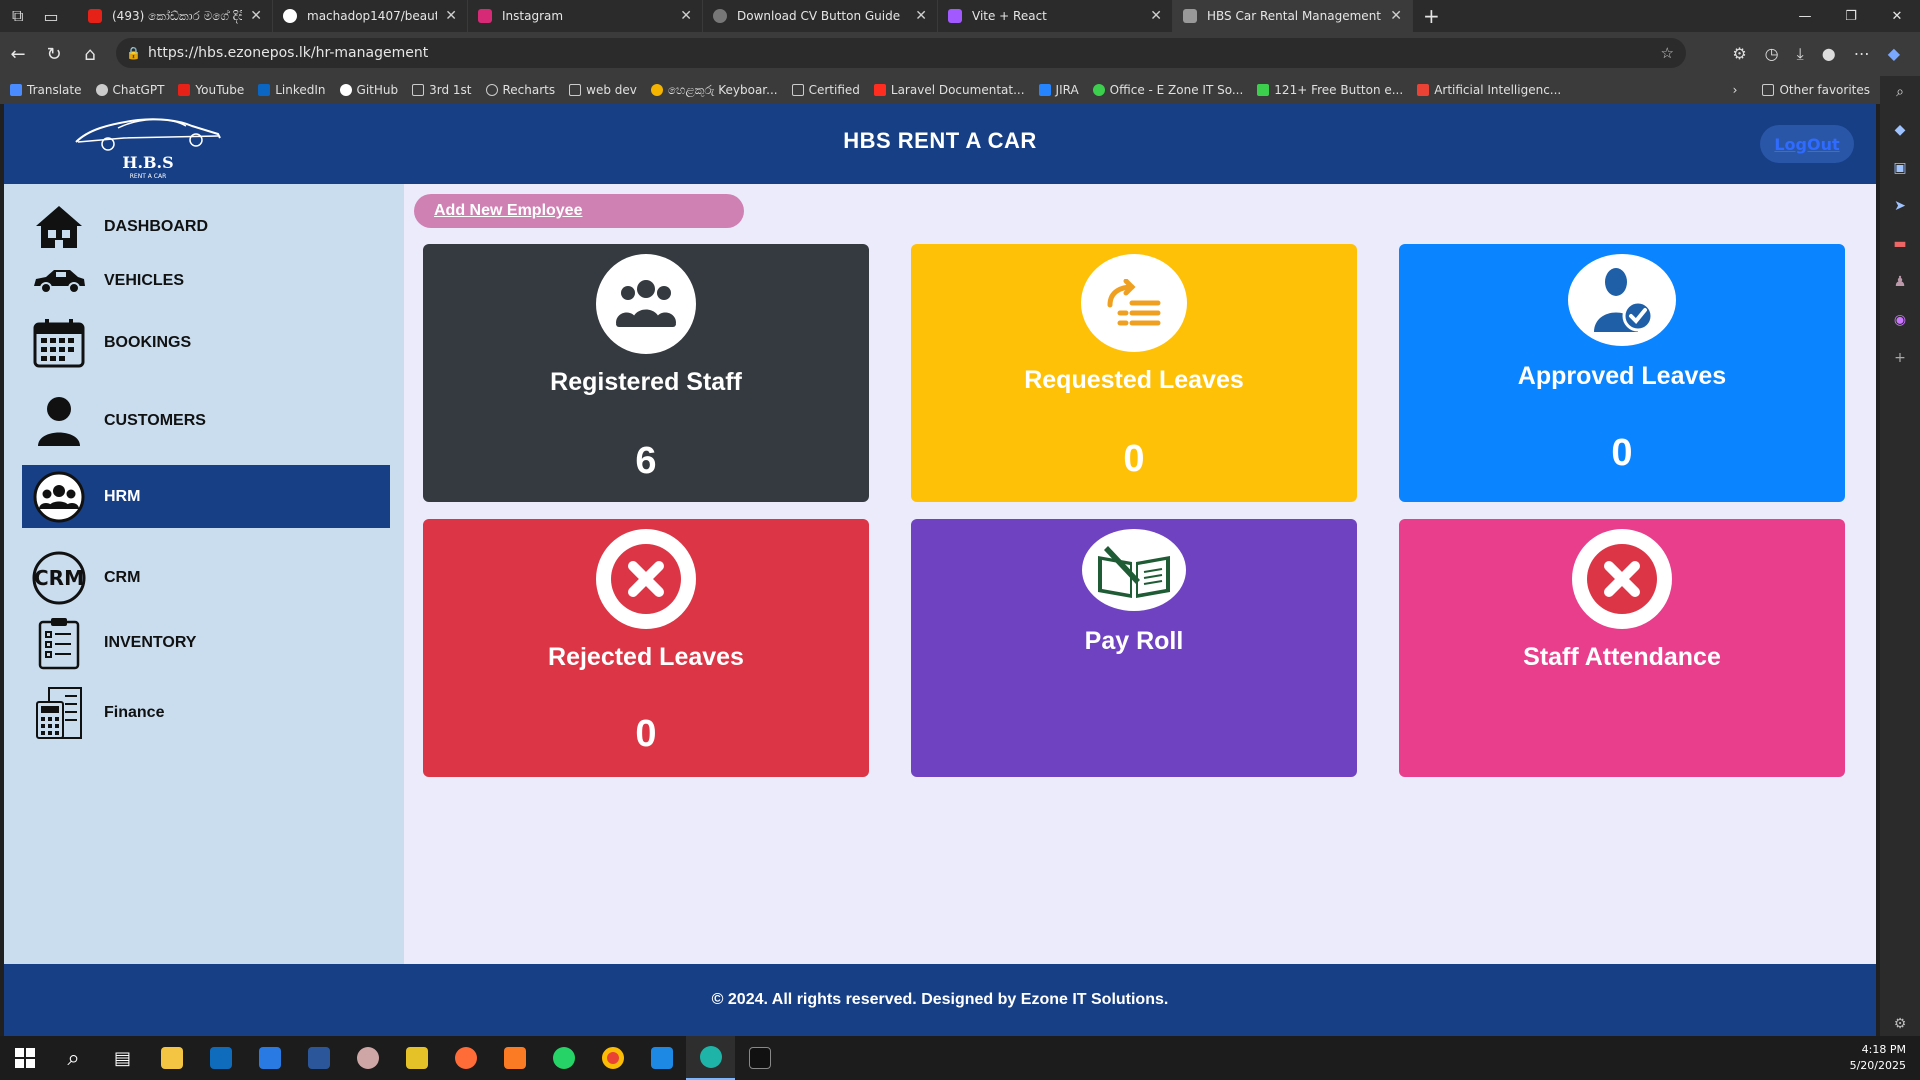 This screenshot has height=1080, width=1920. Describe the element at coordinates (1433, 16) in the screenshot. I see `new-tab-button: +` at that location.